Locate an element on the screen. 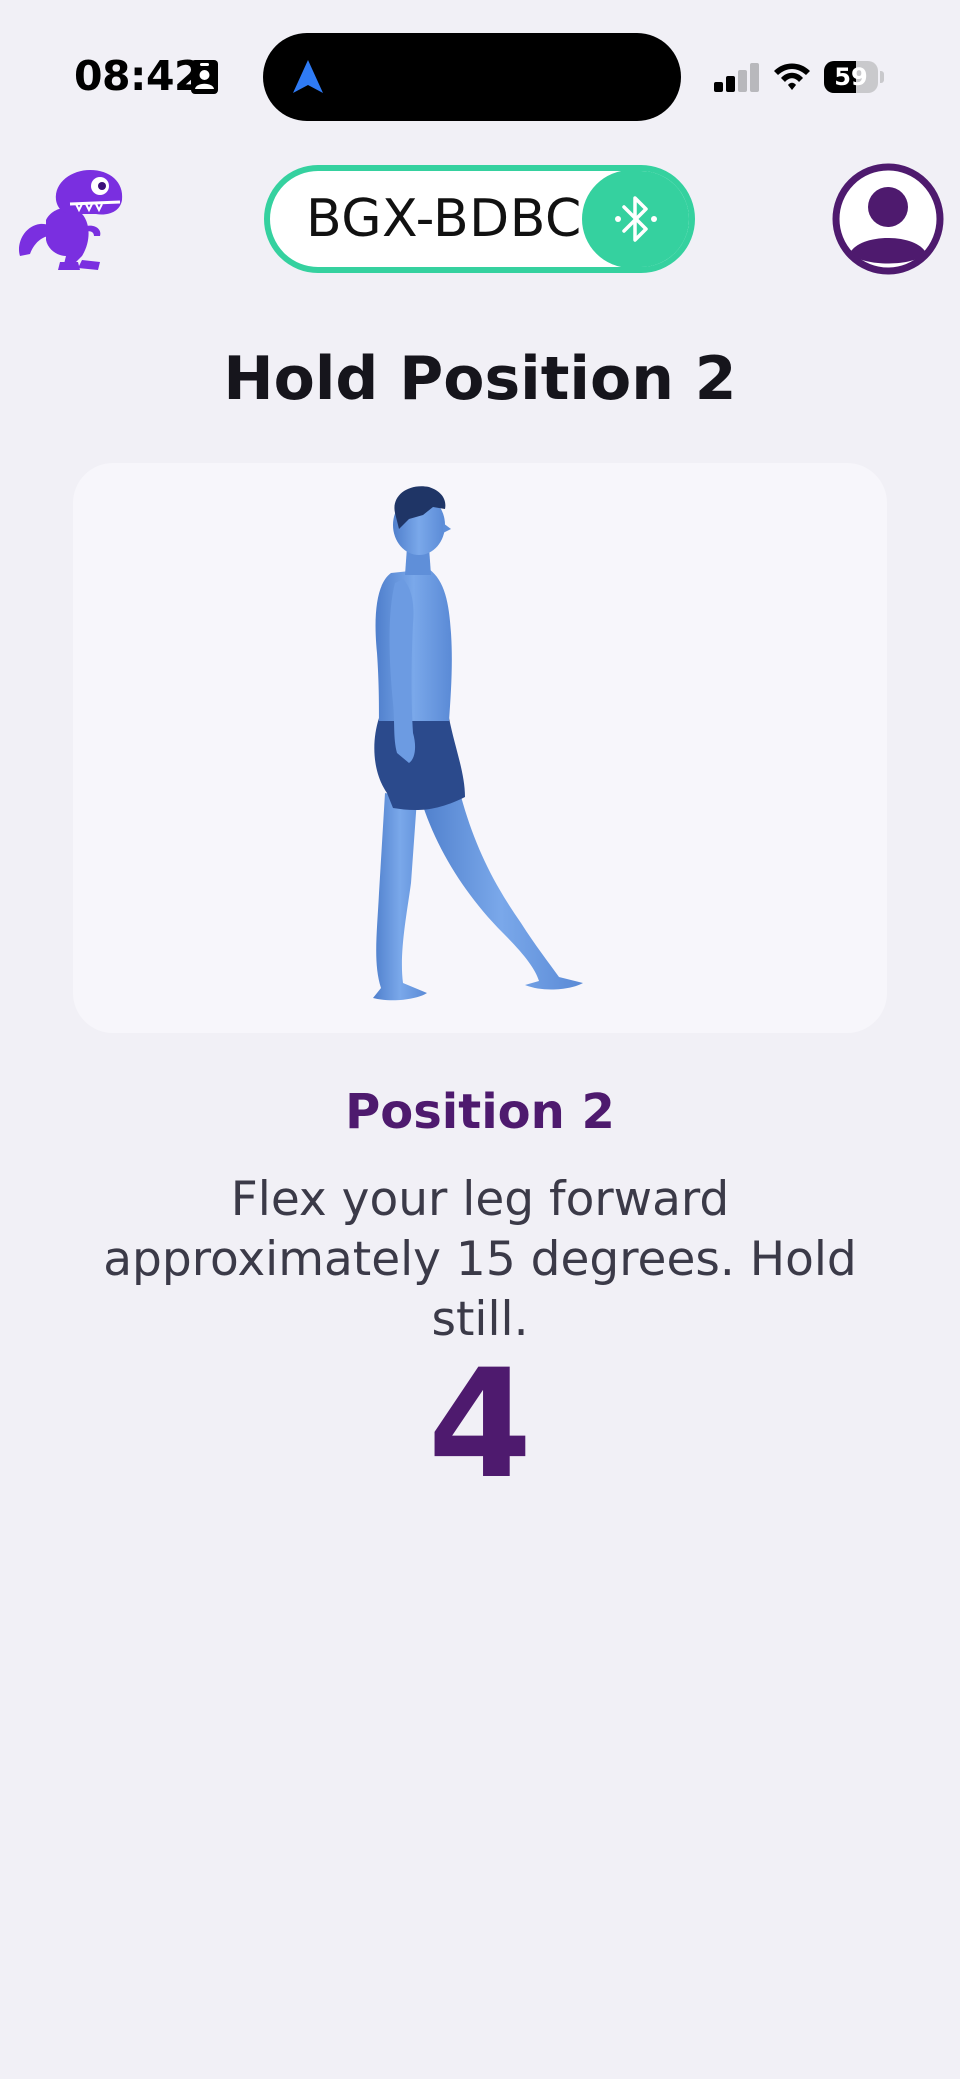 Image resolution: width=960 pixels, height=2079 pixels. contact-card-icon is located at coordinates (204, 77).